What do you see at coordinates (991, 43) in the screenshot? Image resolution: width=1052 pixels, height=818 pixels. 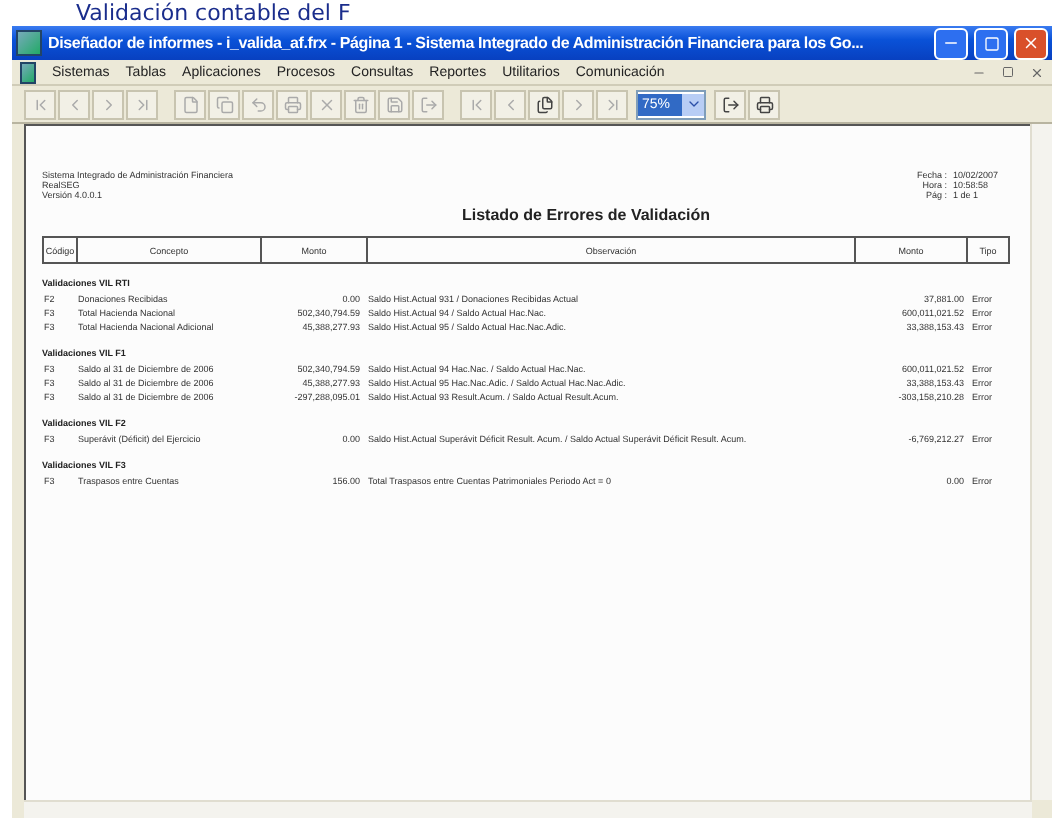 I see `restore-button` at bounding box center [991, 43].